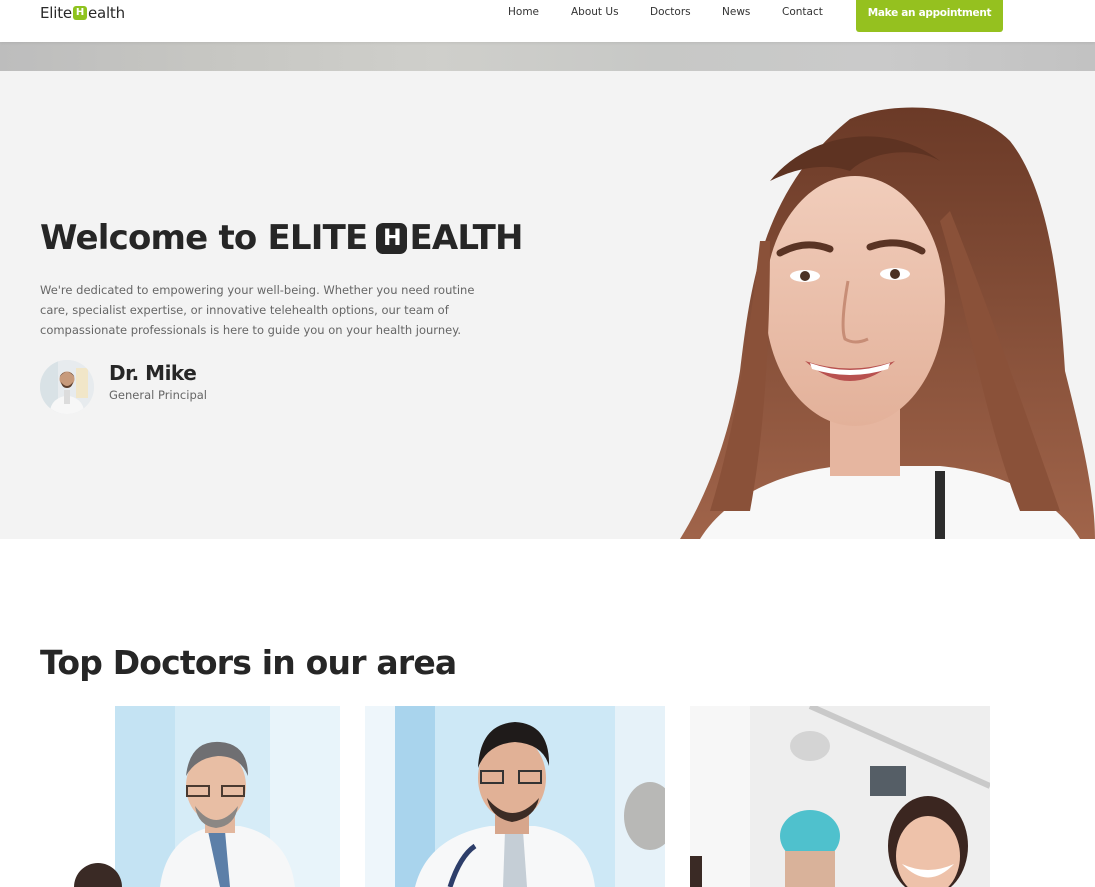 This screenshot has height=887, width=1095. I want to click on author-avatar, so click(67, 387).